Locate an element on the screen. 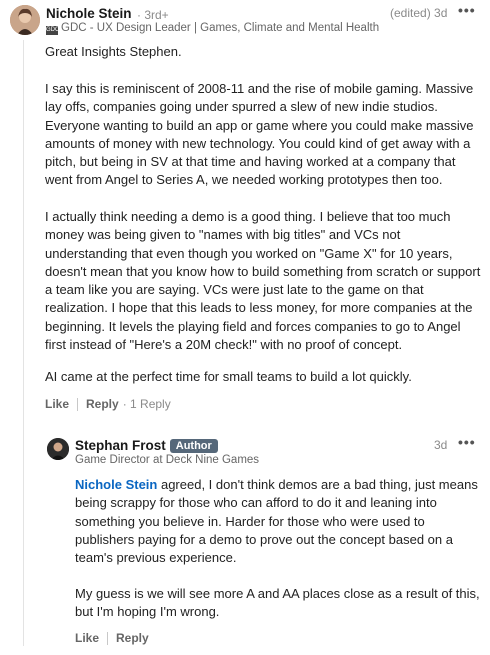 The width and height of the screenshot is (490, 655). comment-paragraph: Great Insights Stephen. is located at coordinates (113, 51).